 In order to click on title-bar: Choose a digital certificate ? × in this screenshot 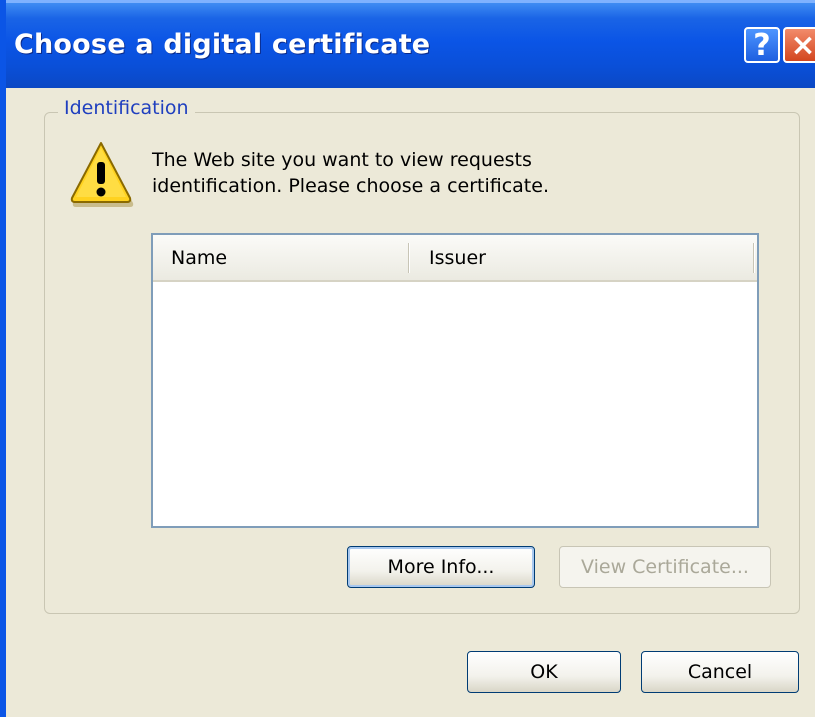, I will do `click(410, 44)`.